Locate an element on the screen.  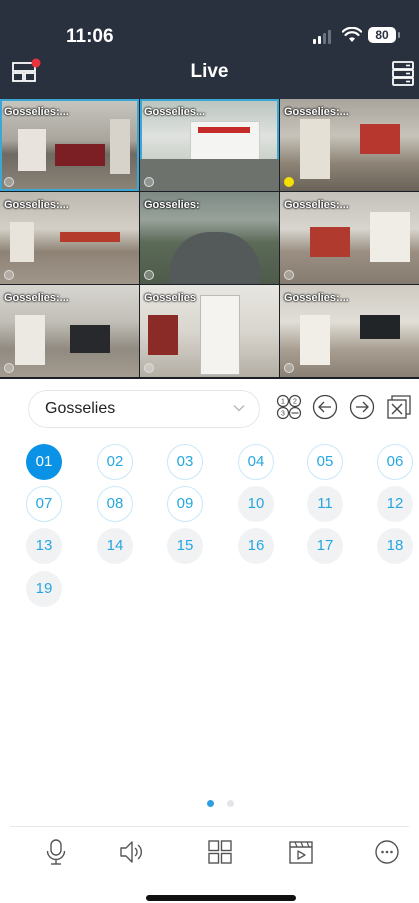
channel-button: 13 is located at coordinates (44, 546).